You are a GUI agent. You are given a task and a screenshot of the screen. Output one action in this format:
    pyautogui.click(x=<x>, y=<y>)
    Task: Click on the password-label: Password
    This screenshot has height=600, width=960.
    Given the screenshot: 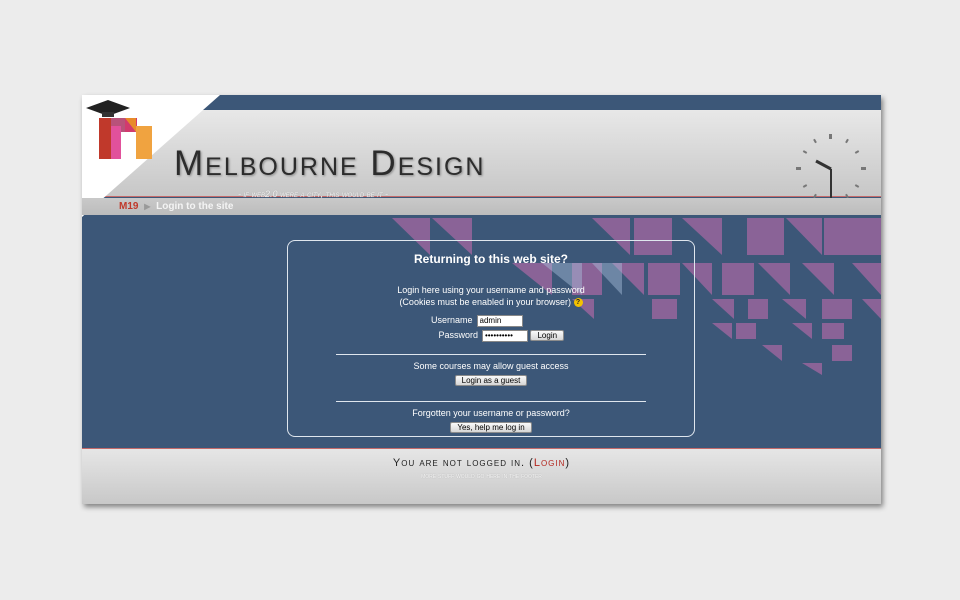 What is the action you would take?
    pyautogui.click(x=458, y=335)
    